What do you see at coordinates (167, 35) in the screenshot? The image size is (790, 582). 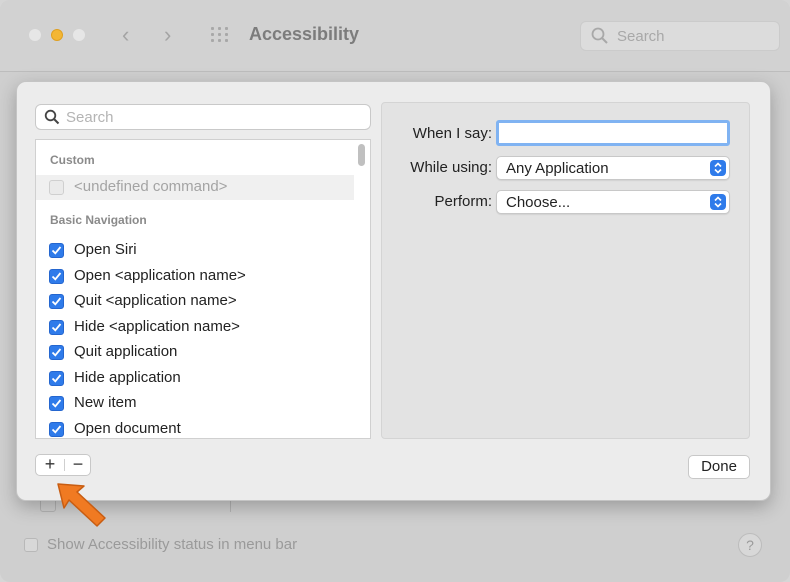 I see `forward-chevron-icon: ›` at bounding box center [167, 35].